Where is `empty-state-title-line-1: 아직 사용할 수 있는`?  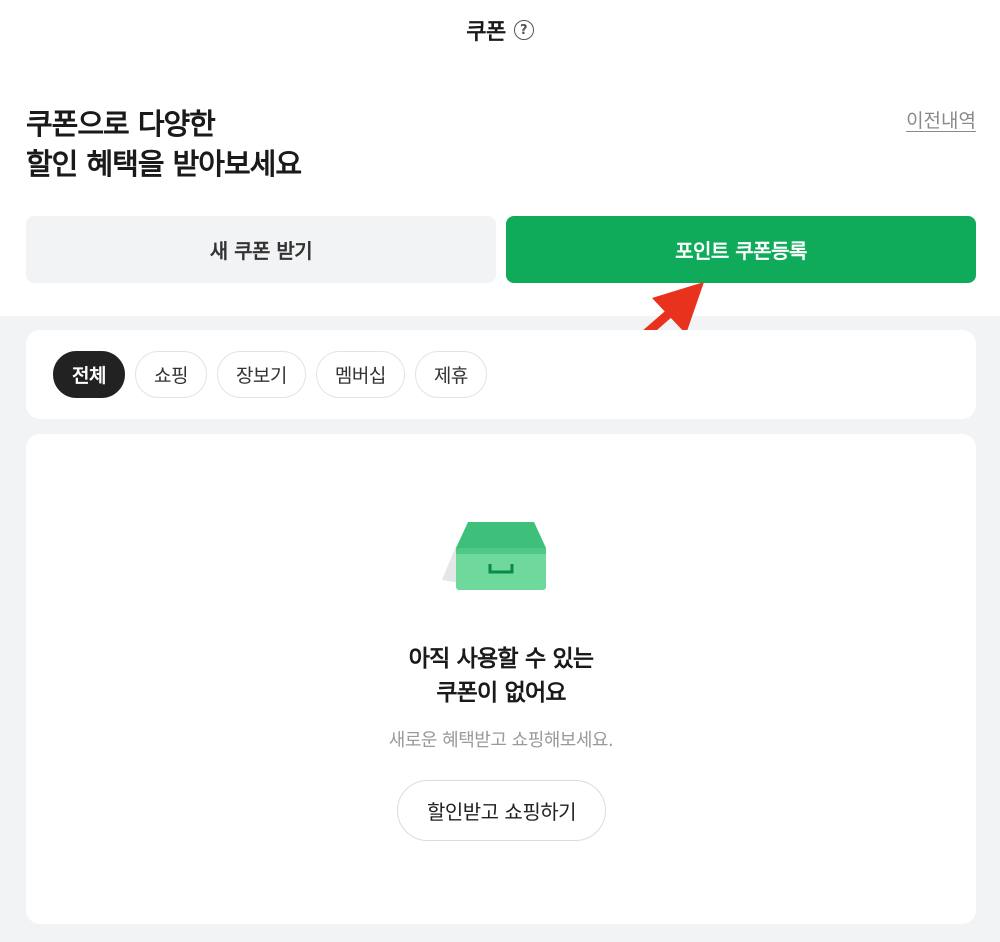
empty-state-title-line-1: 아직 사용할 수 있는 is located at coordinates (501, 659).